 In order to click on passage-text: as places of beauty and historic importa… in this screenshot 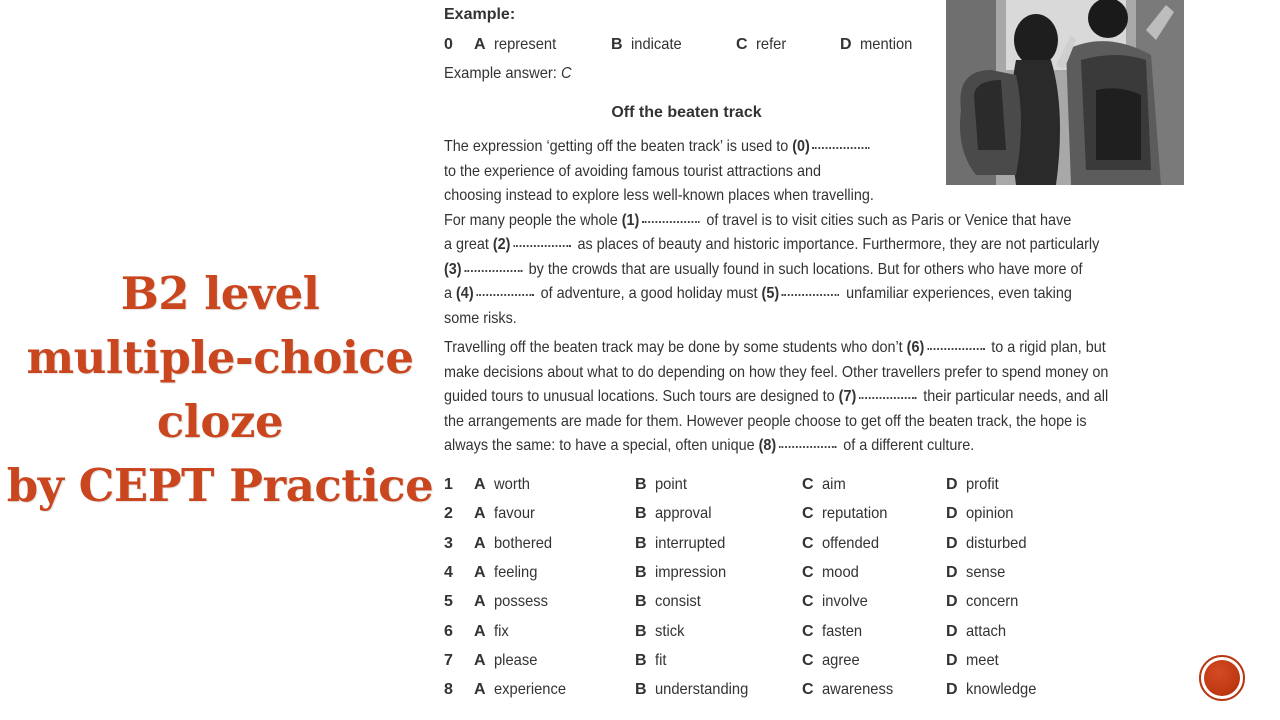, I will do `click(836, 244)`.